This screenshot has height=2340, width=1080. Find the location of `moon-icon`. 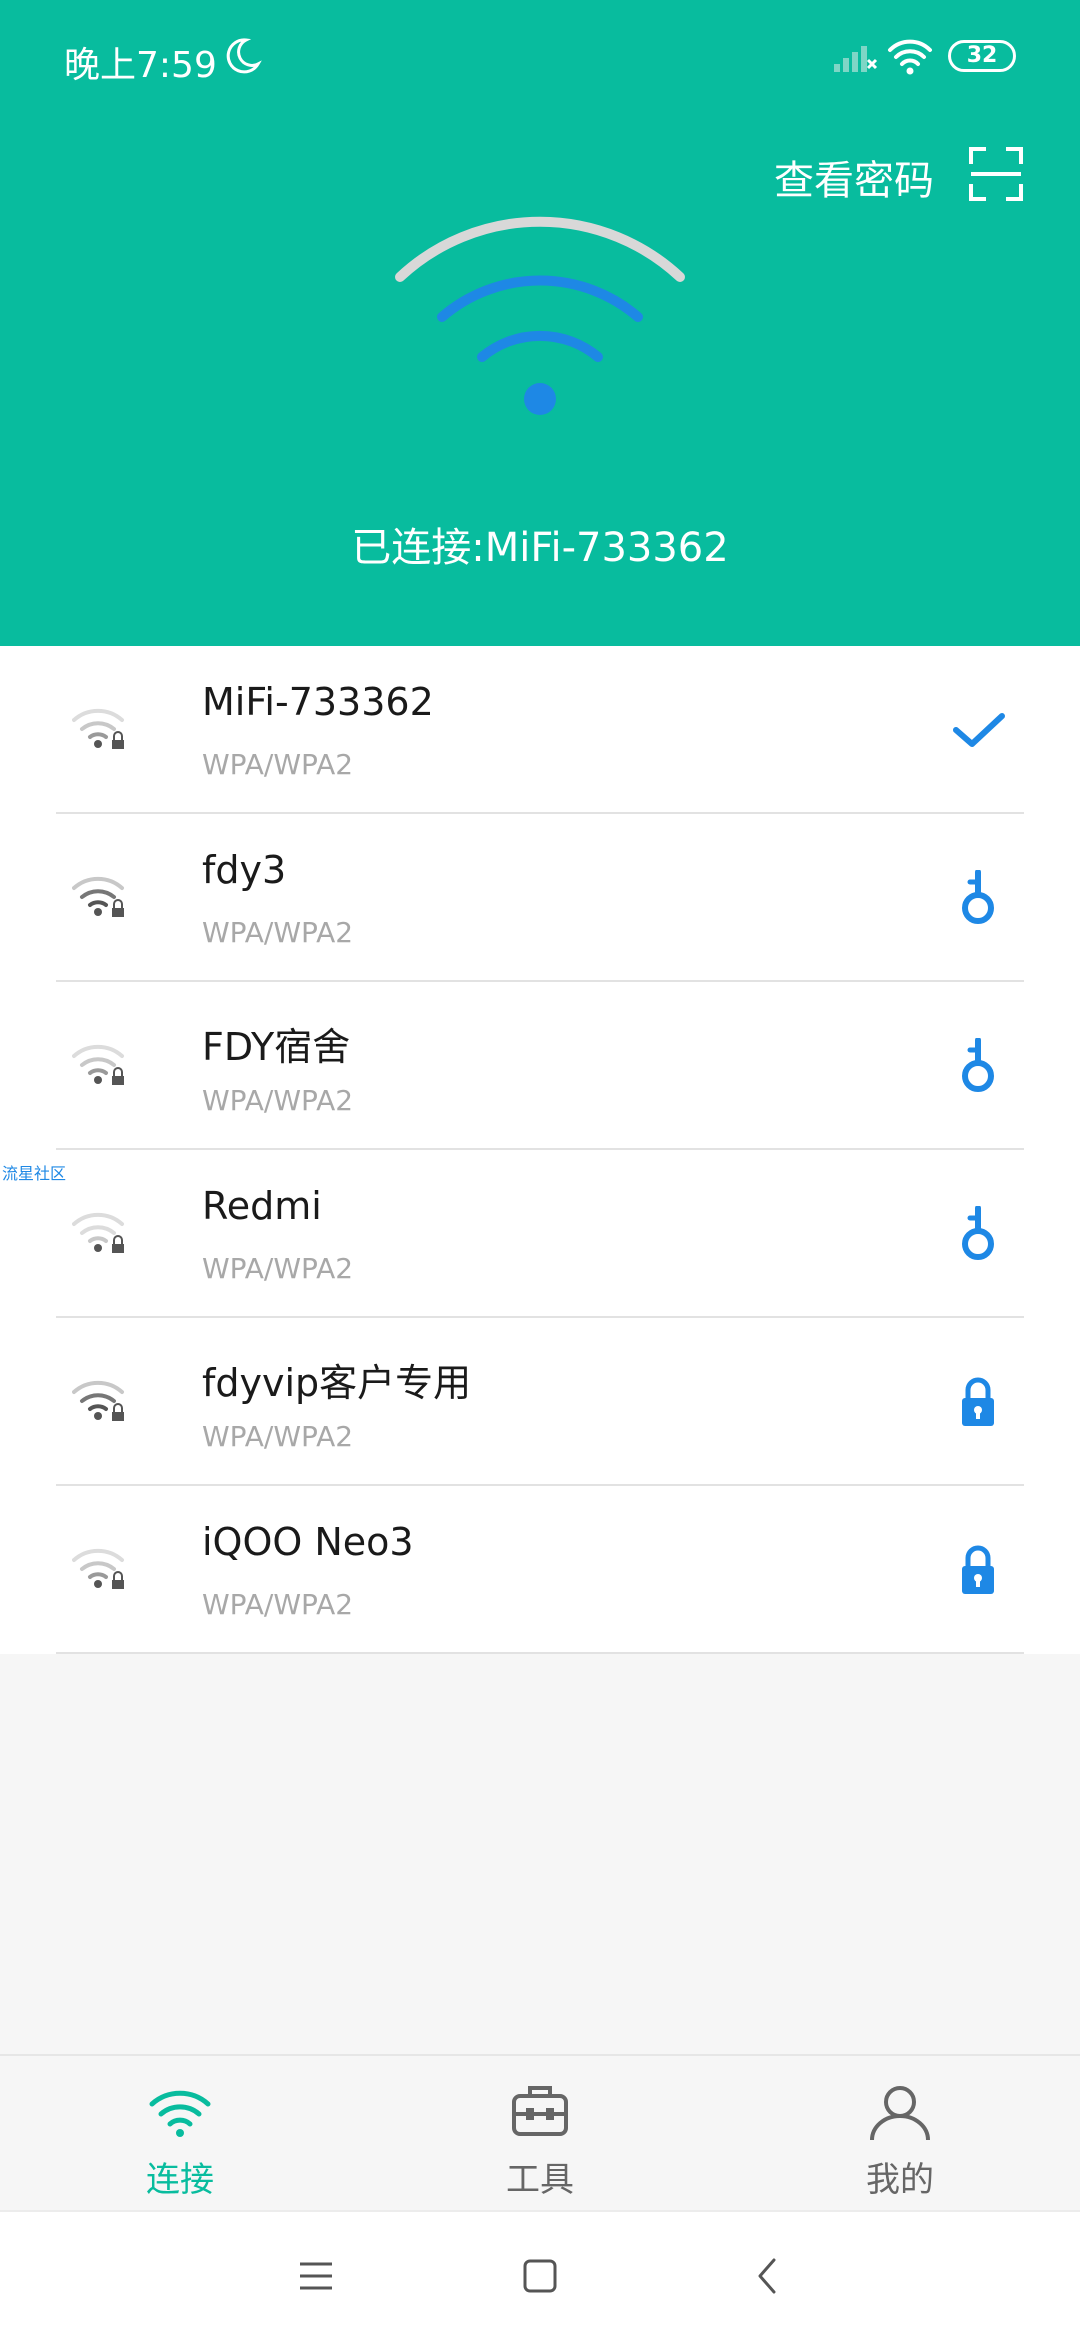

moon-icon is located at coordinates (244, 56).